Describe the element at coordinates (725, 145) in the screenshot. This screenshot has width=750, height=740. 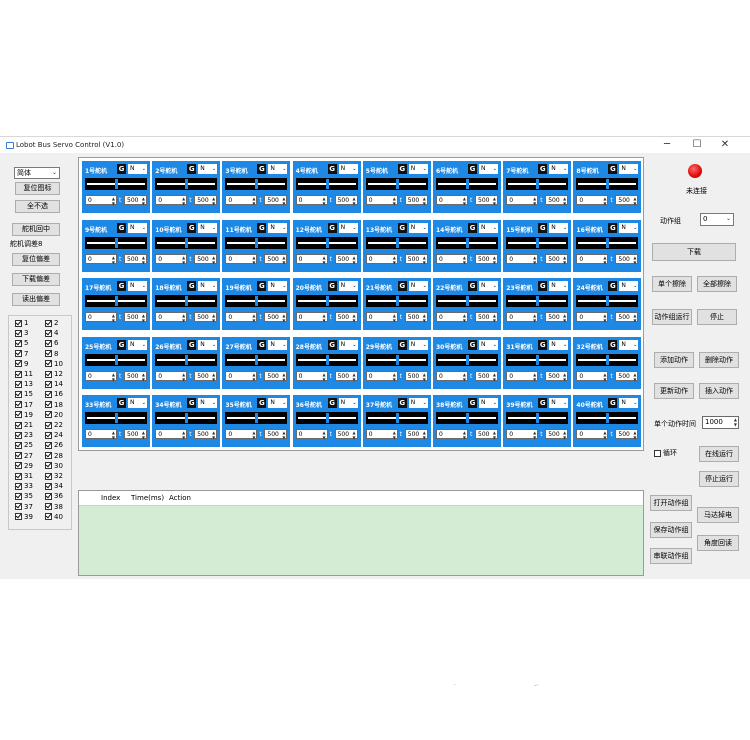
I see `close-button: ✕` at that location.